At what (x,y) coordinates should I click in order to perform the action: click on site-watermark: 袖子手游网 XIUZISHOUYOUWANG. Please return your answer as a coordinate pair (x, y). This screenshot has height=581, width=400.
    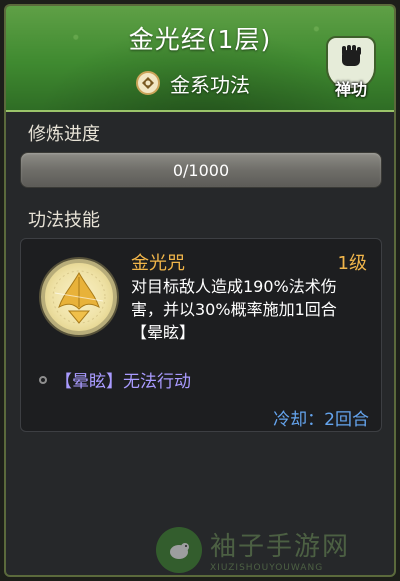
    Looking at the image, I should click on (253, 549).